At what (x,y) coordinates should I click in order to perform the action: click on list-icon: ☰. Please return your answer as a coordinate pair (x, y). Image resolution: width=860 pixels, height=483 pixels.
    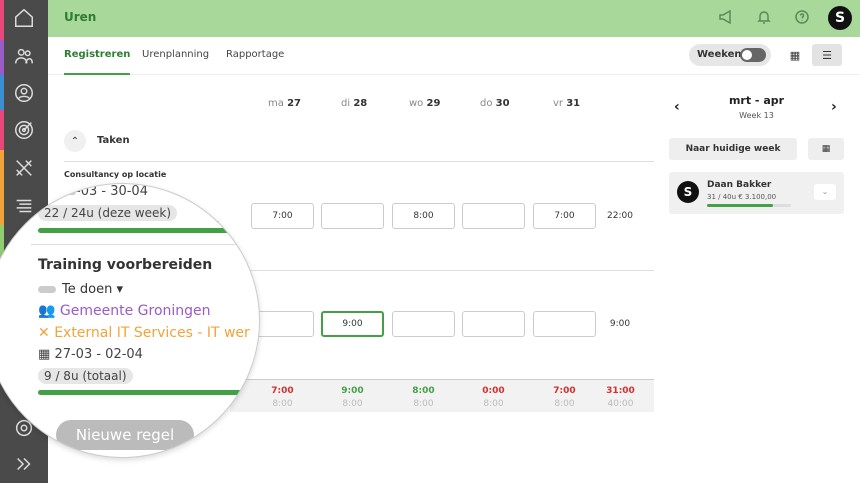
    Looking at the image, I should click on (827, 55).